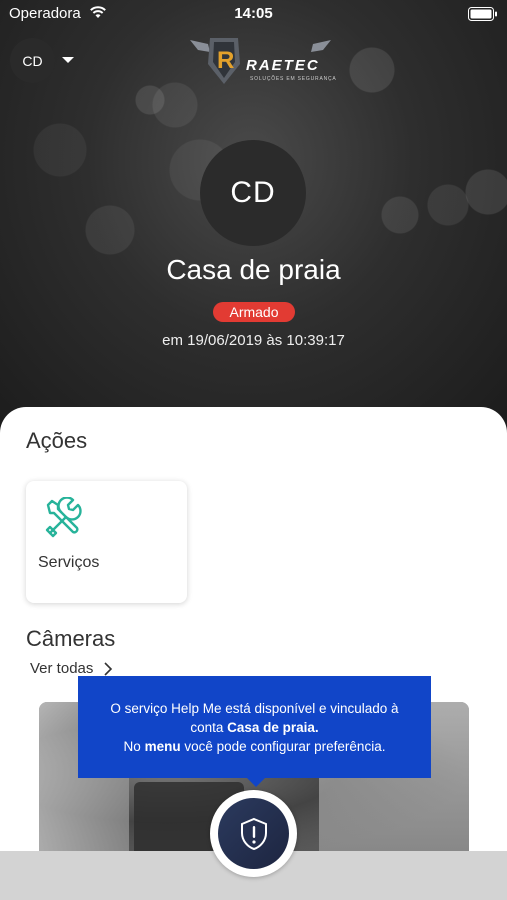 This screenshot has height=900, width=507. What do you see at coordinates (253, 269) in the screenshot?
I see `place-title: Casa de praia` at bounding box center [253, 269].